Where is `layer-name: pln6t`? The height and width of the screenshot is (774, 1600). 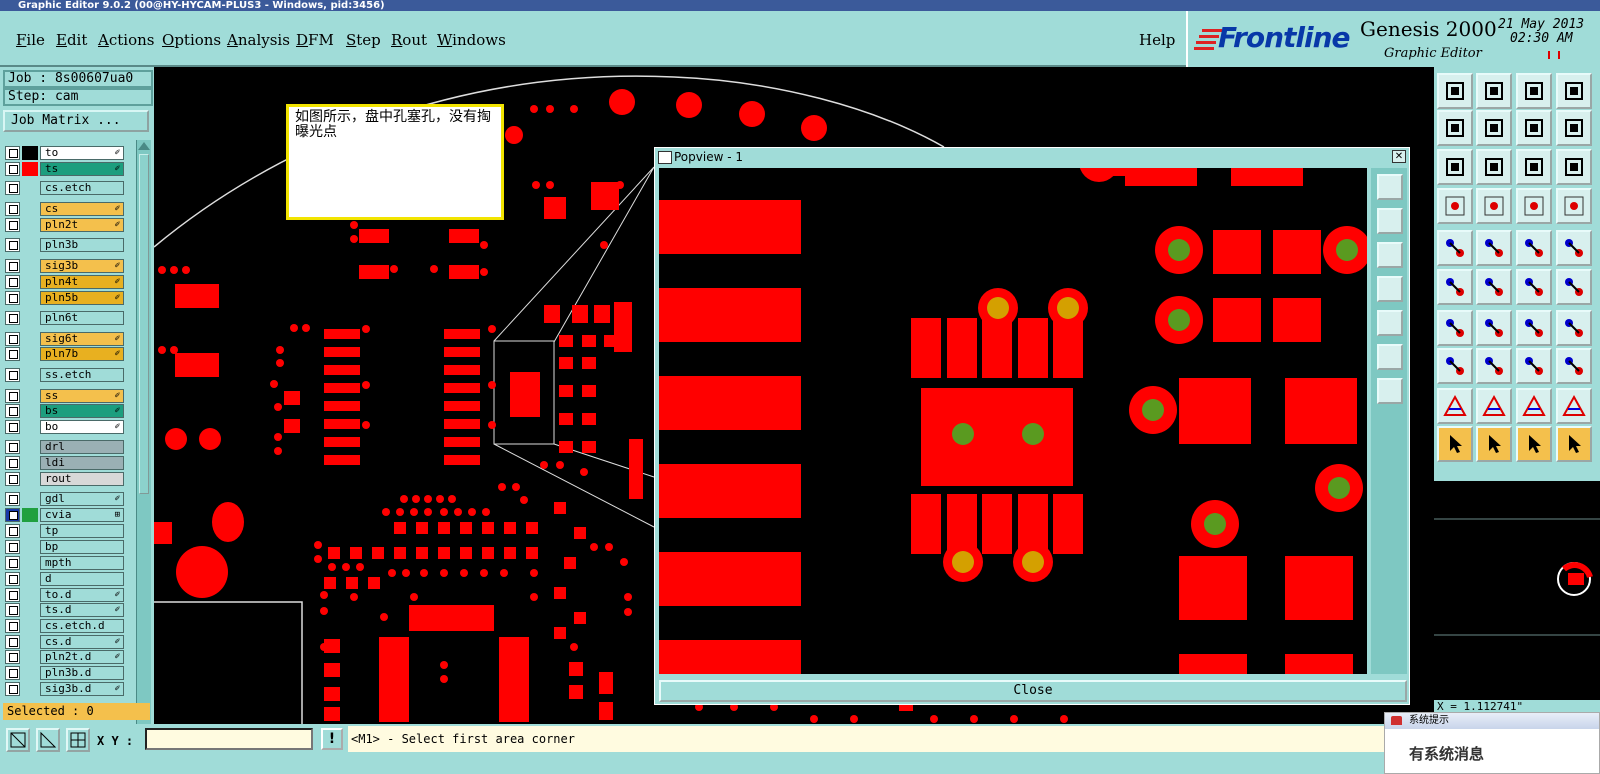
layer-name: pln6t is located at coordinates (82, 318).